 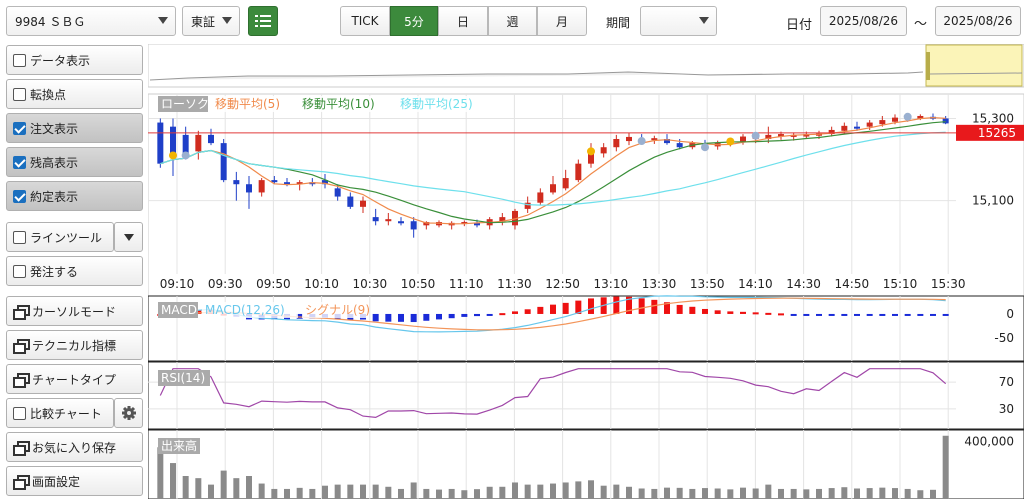 I want to click on tab-tick: TICK, so click(x=365, y=21).